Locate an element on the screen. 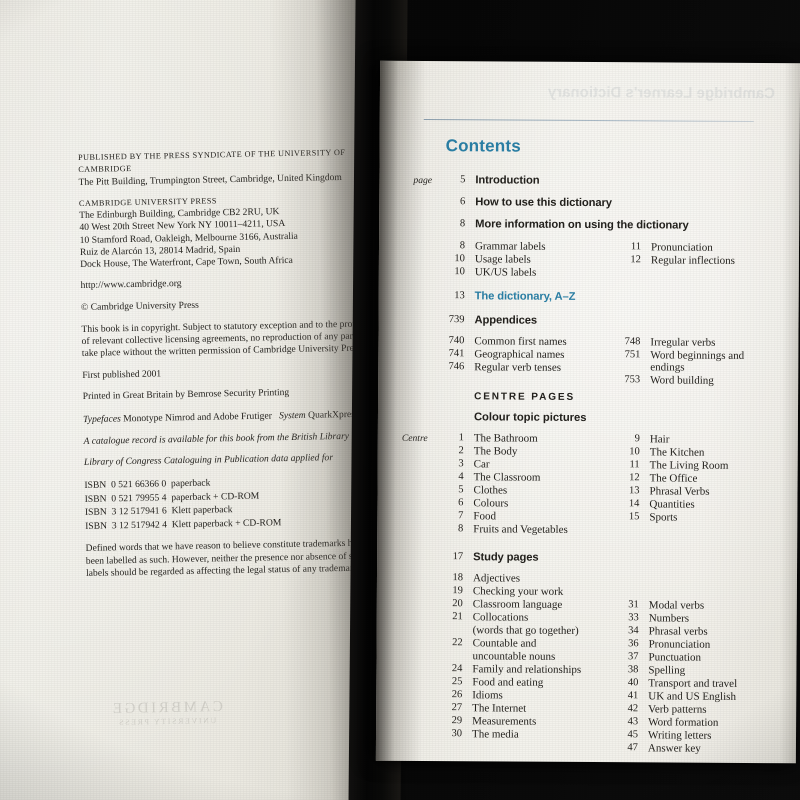 The image size is (800, 800). colour-topic-pictures-heading: Colour topic pictures is located at coordinates (530, 417).